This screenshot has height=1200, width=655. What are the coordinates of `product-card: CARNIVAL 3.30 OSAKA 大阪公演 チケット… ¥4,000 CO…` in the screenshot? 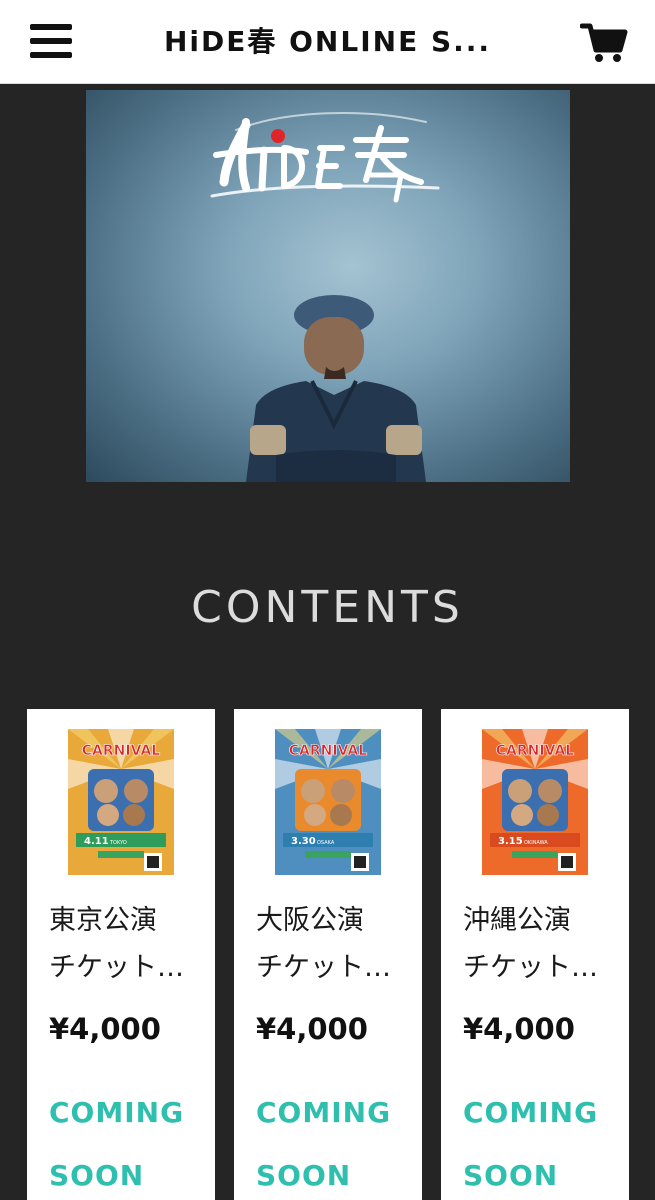 It's located at (328, 954).